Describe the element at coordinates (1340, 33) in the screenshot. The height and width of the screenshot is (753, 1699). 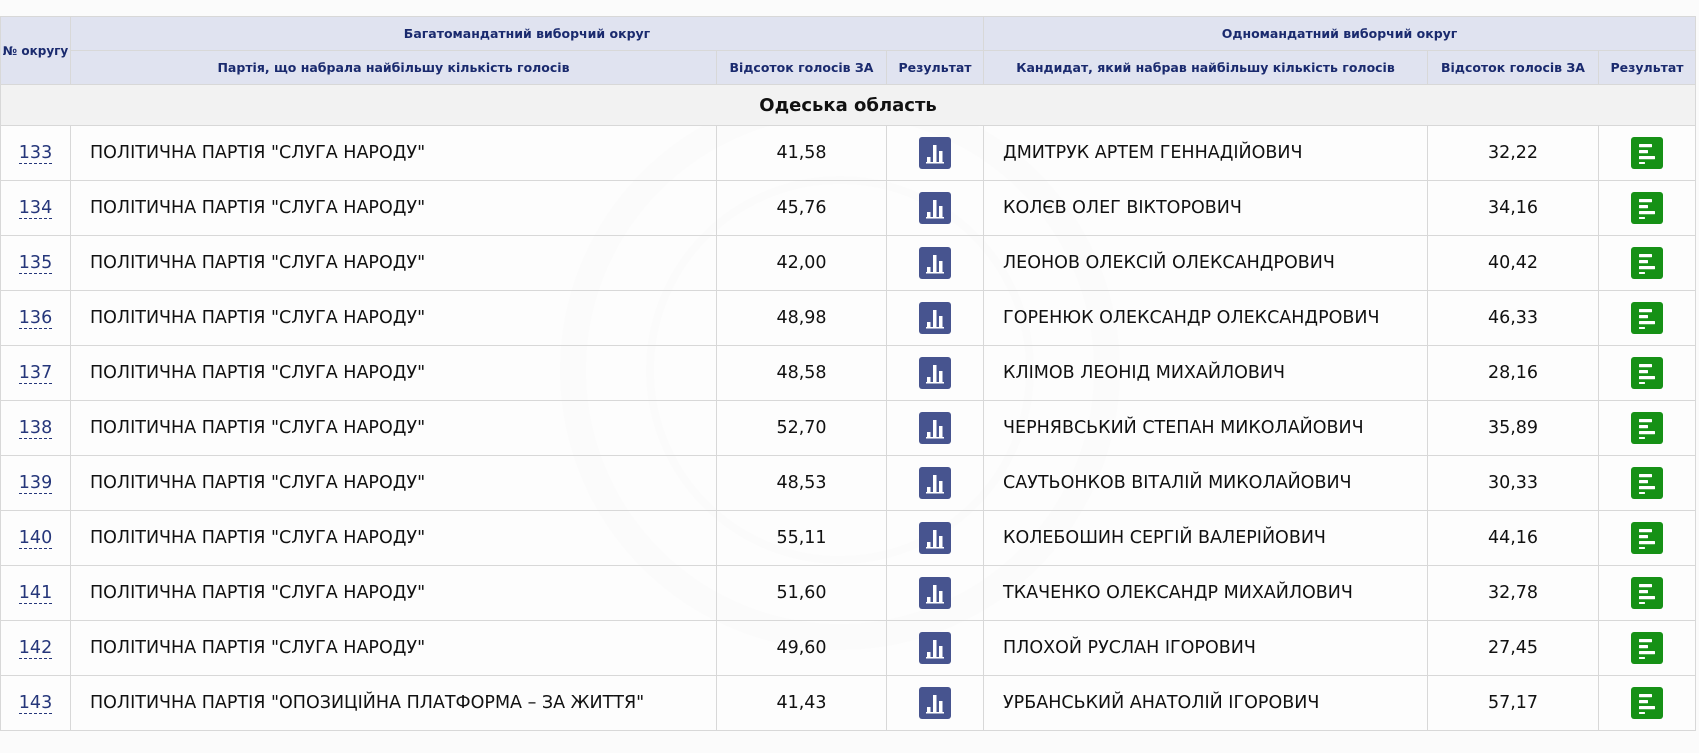
I see `single-mandate-header: Одномандатний виборчий округ` at that location.